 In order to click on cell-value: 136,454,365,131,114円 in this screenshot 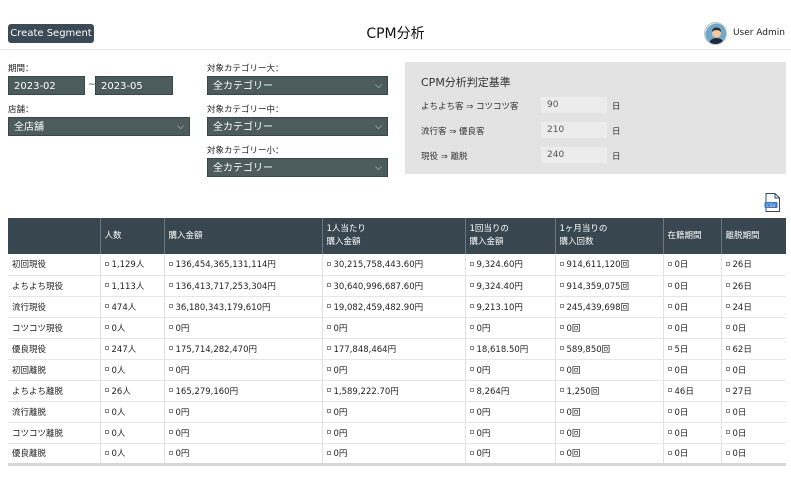, I will do `click(225, 265)`.